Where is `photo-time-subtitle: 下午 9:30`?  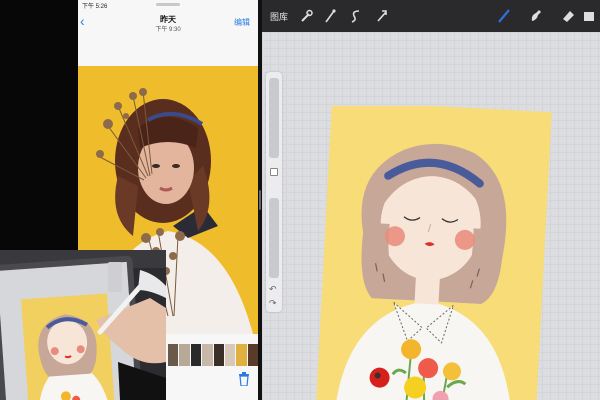
photo-time-subtitle: 下午 9:30 is located at coordinates (168, 30).